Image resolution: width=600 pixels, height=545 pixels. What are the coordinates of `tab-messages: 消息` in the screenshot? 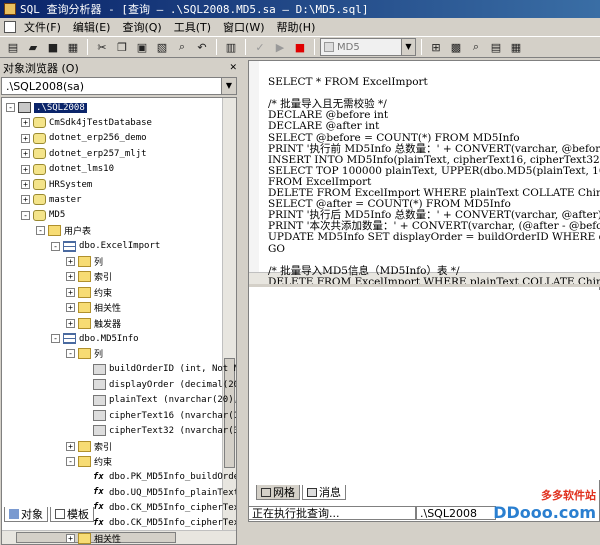 It's located at (324, 492).